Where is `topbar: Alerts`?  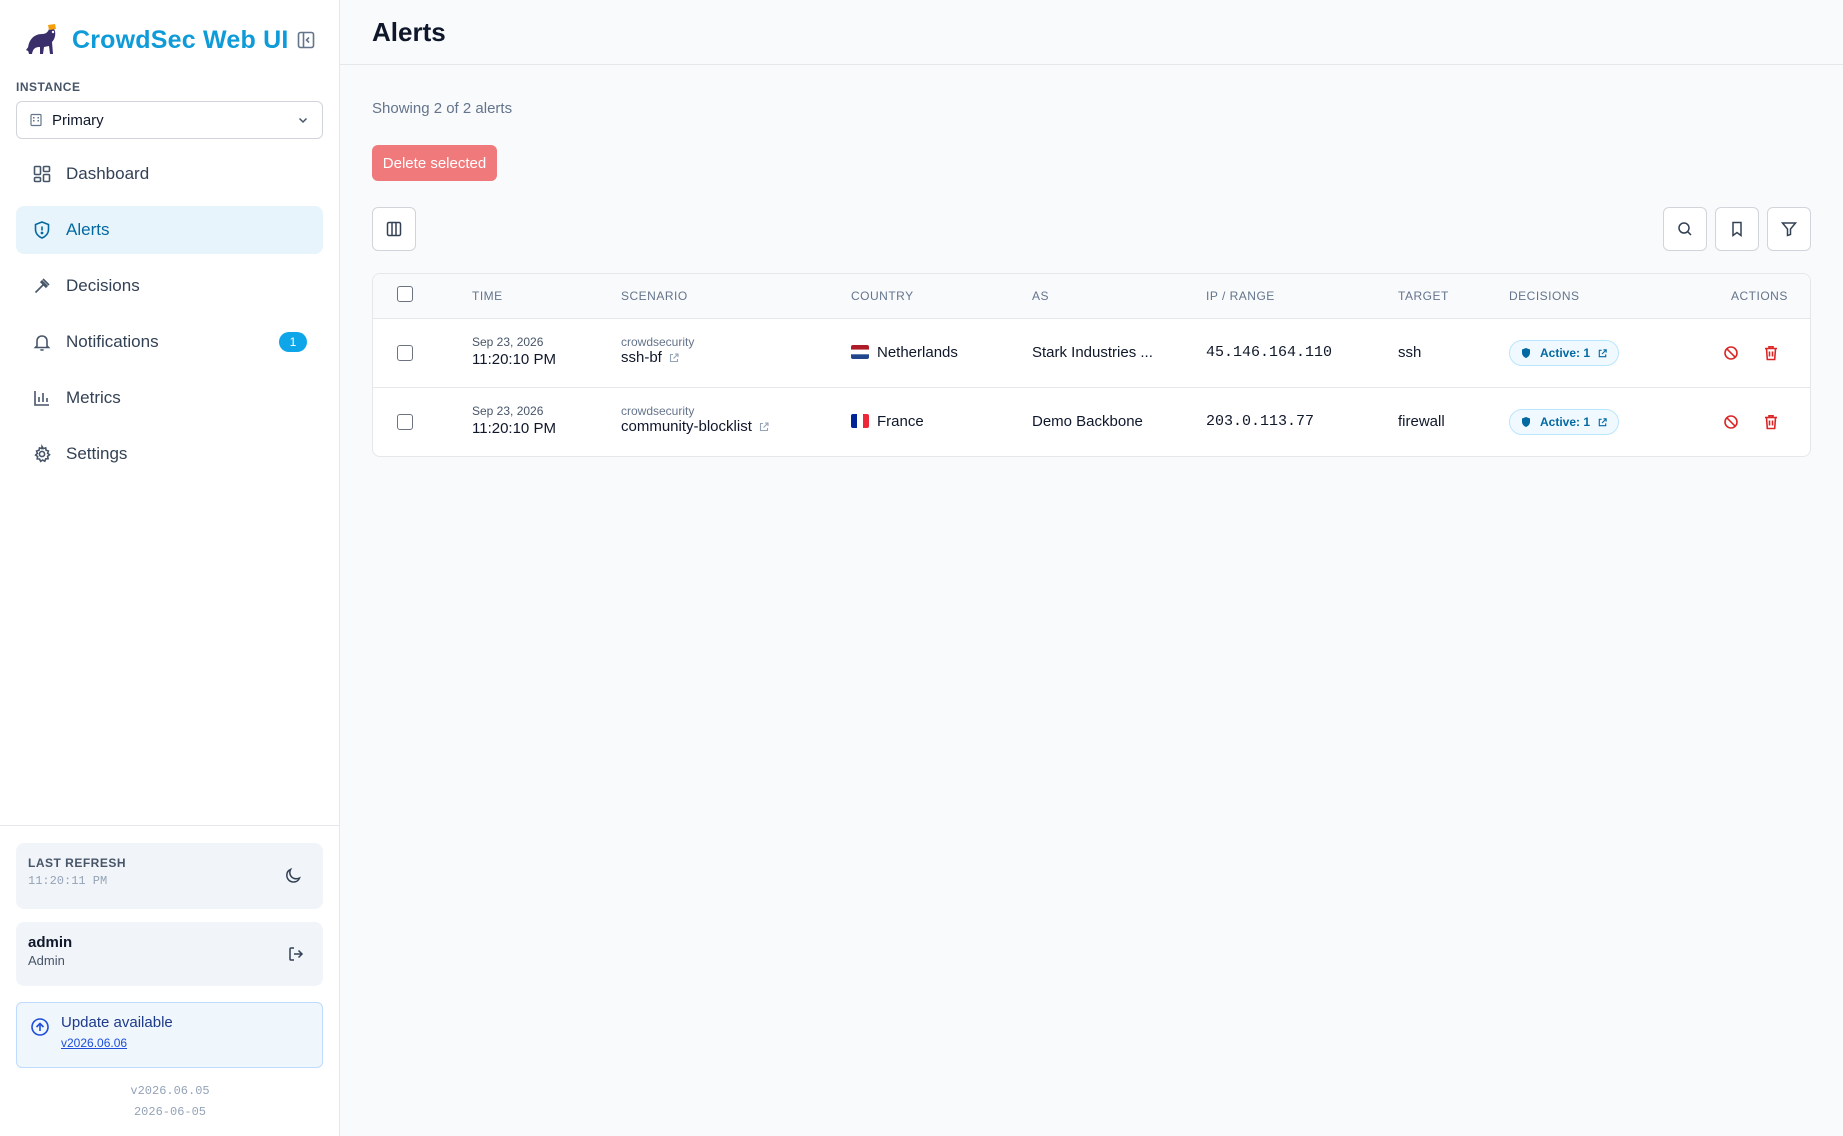
topbar: Alerts is located at coordinates (1091, 32).